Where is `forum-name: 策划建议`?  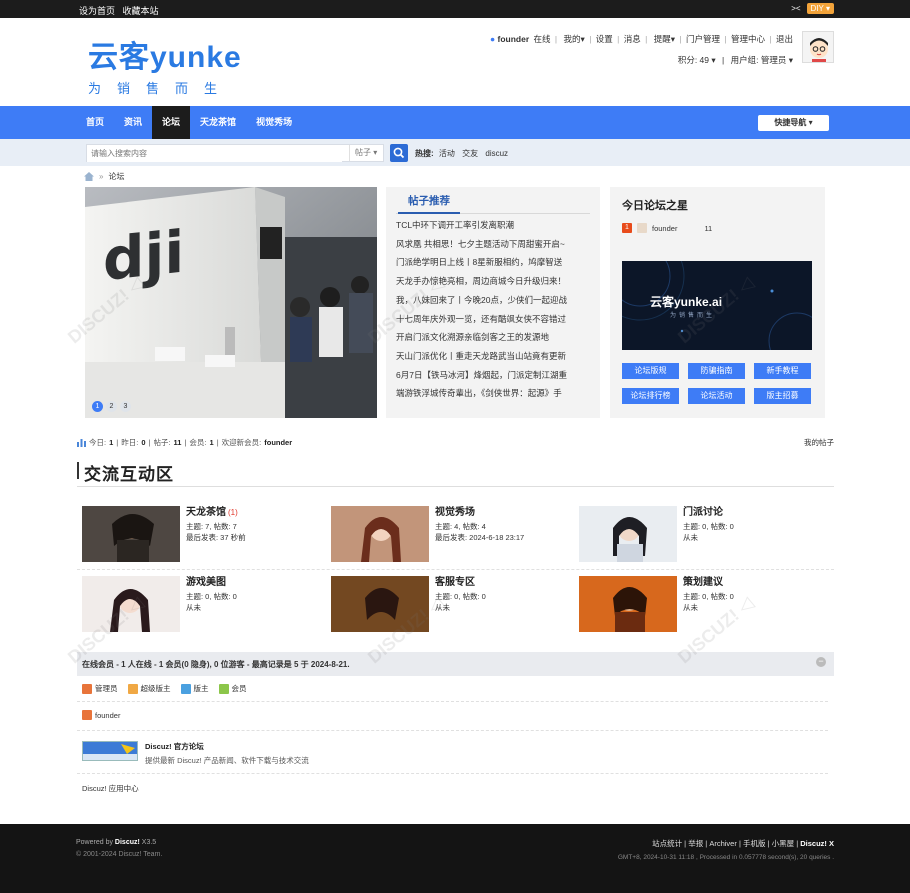
forum-name: 策划建议 is located at coordinates (703, 582).